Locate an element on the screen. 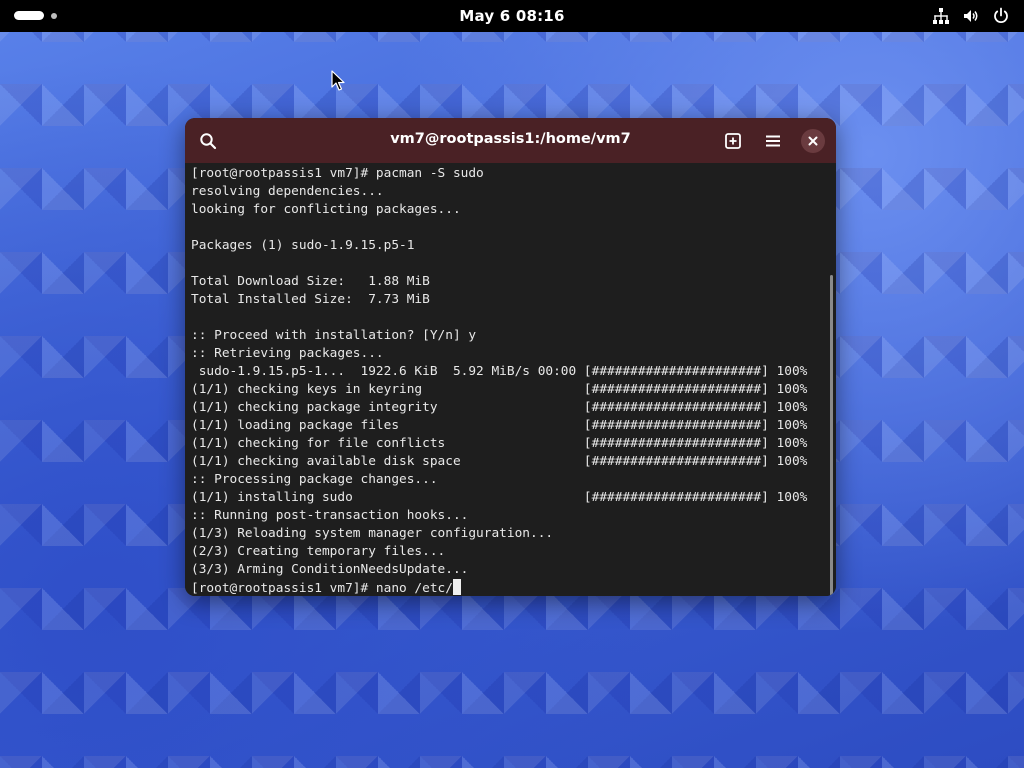 This screenshot has height=768, width=1024. main-menu-button is located at coordinates (773, 141).